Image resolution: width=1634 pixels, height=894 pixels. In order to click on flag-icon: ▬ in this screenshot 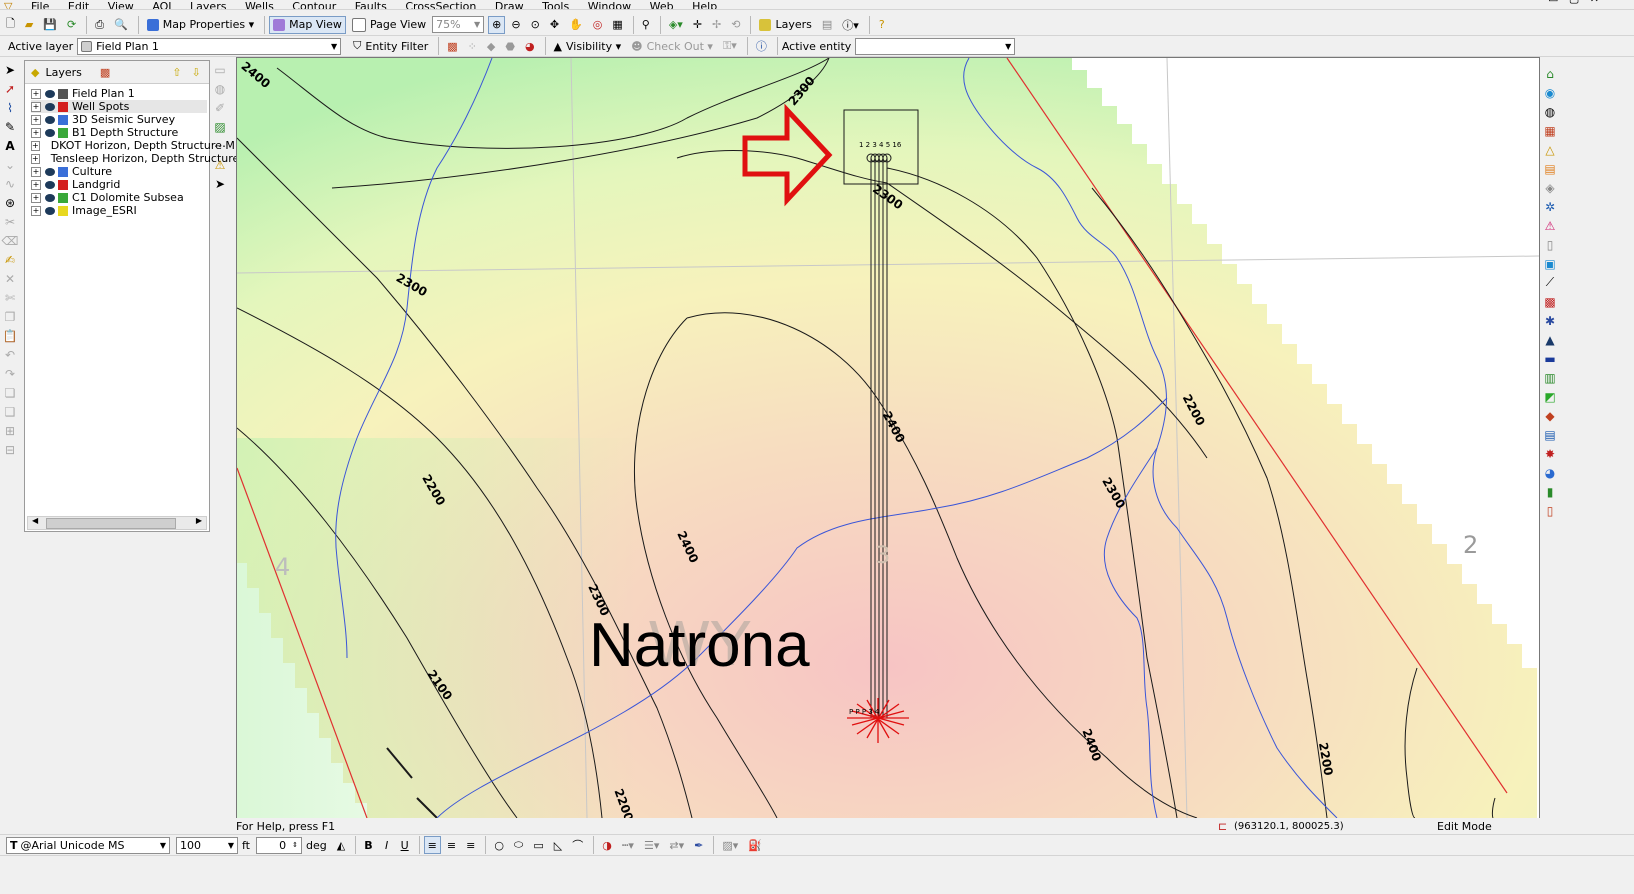, I will do `click(1550, 358)`.